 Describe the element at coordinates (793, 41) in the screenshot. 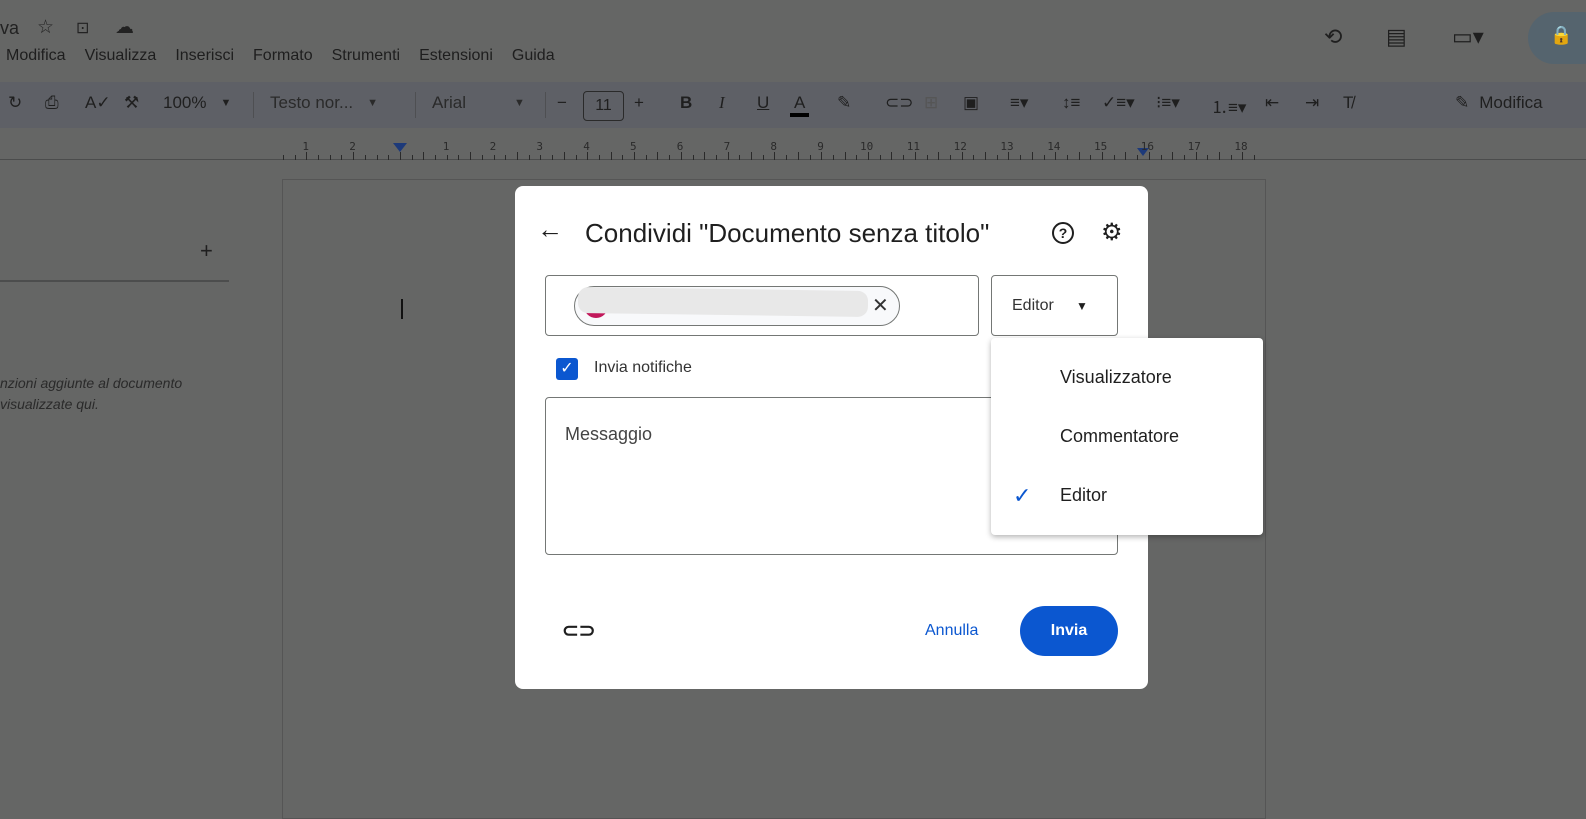

I see `top-bar` at that location.